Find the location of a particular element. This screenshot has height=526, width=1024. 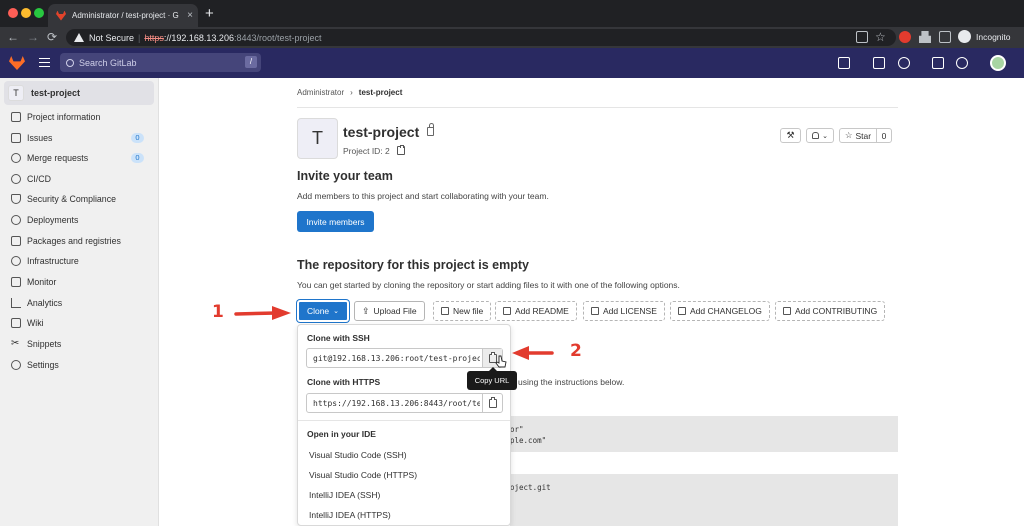

cloud-icon is located at coordinates (16, 261).